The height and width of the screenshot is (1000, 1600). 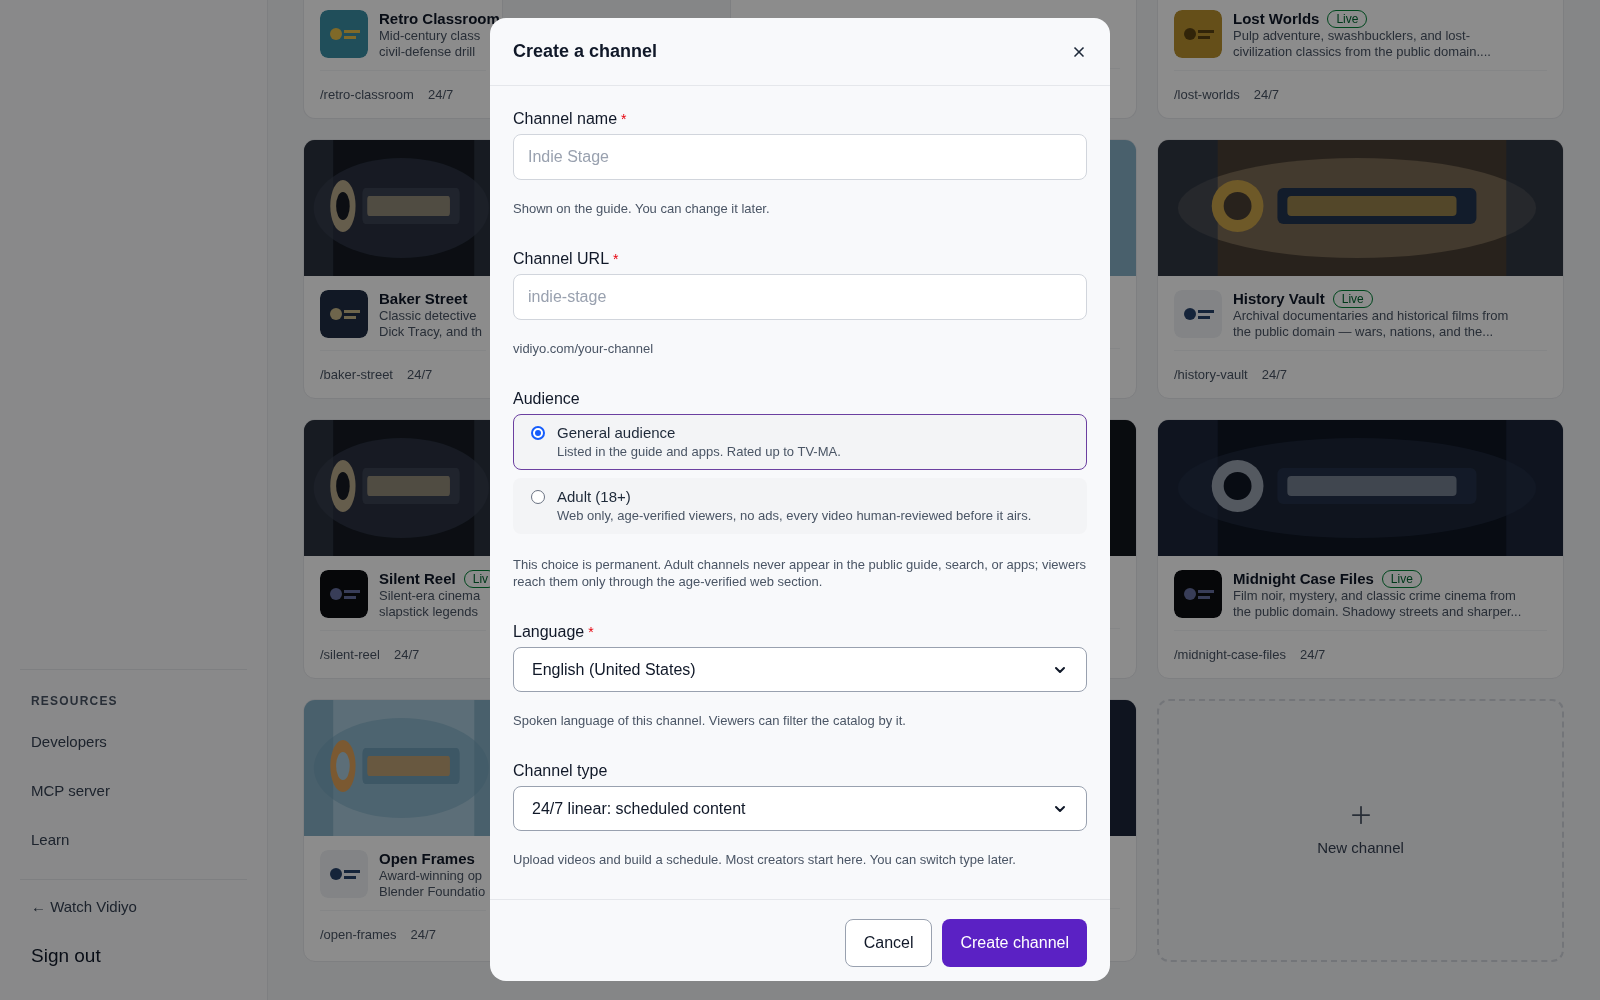 What do you see at coordinates (74, 701) in the screenshot?
I see `section-heading: RESOURCES` at bounding box center [74, 701].